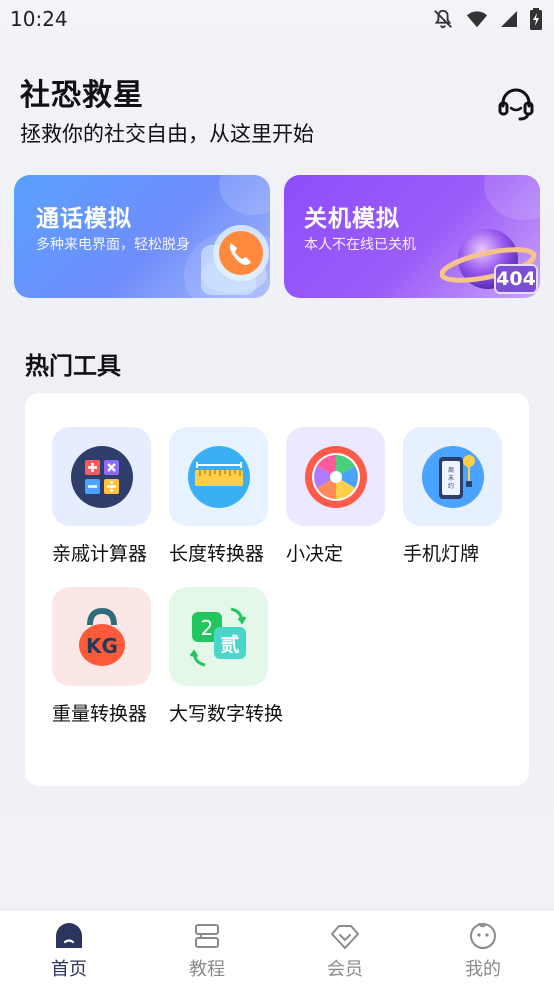 This screenshot has height=985, width=554. I want to click on app-subtitle: 拯救你的社交自由，从这里开始, so click(167, 134).